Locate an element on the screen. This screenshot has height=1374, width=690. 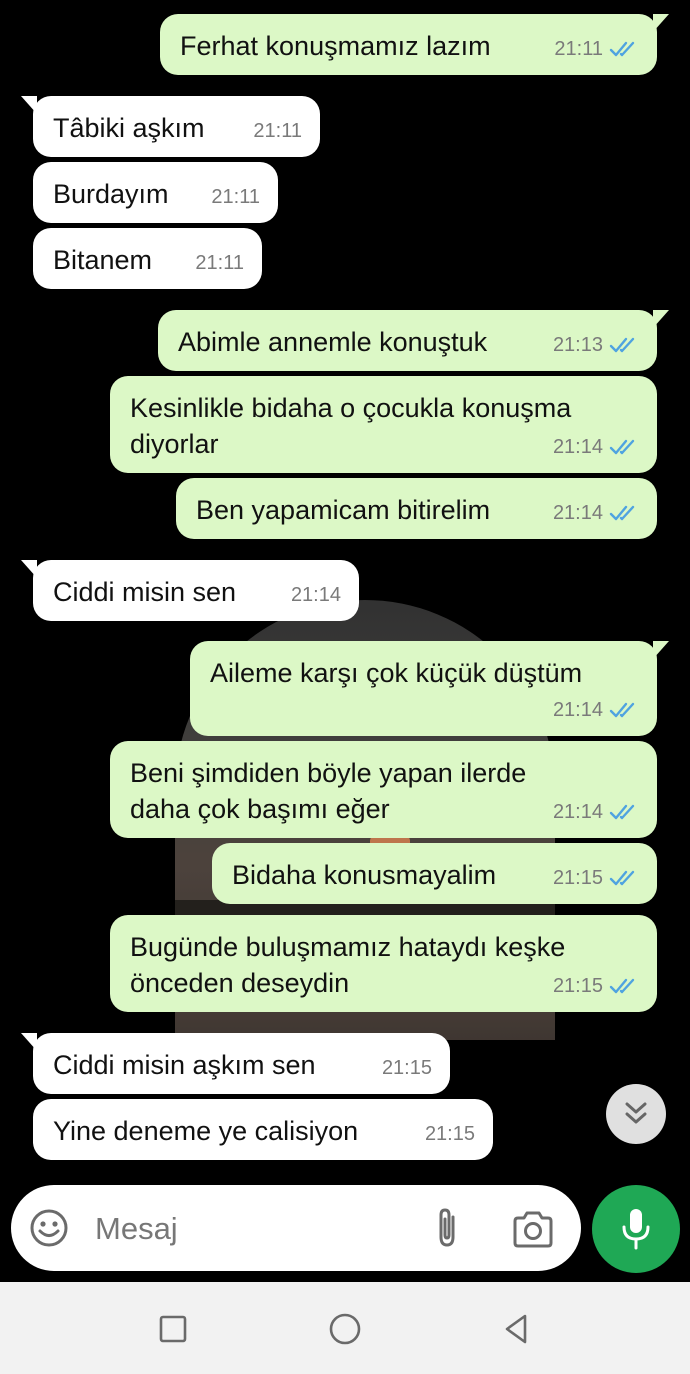
message-bubble: Ciddi misin sen 21:14 is located at coordinates (190, 590).